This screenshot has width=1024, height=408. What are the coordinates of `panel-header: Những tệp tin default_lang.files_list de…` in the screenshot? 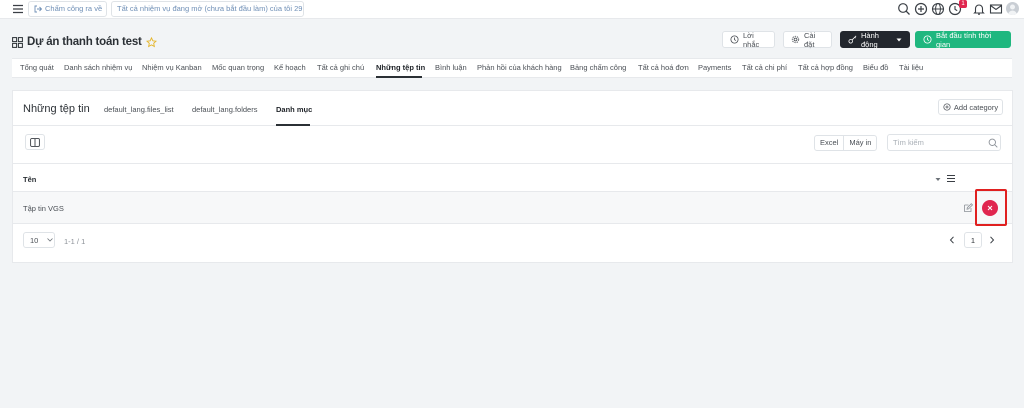 It's located at (512, 108).